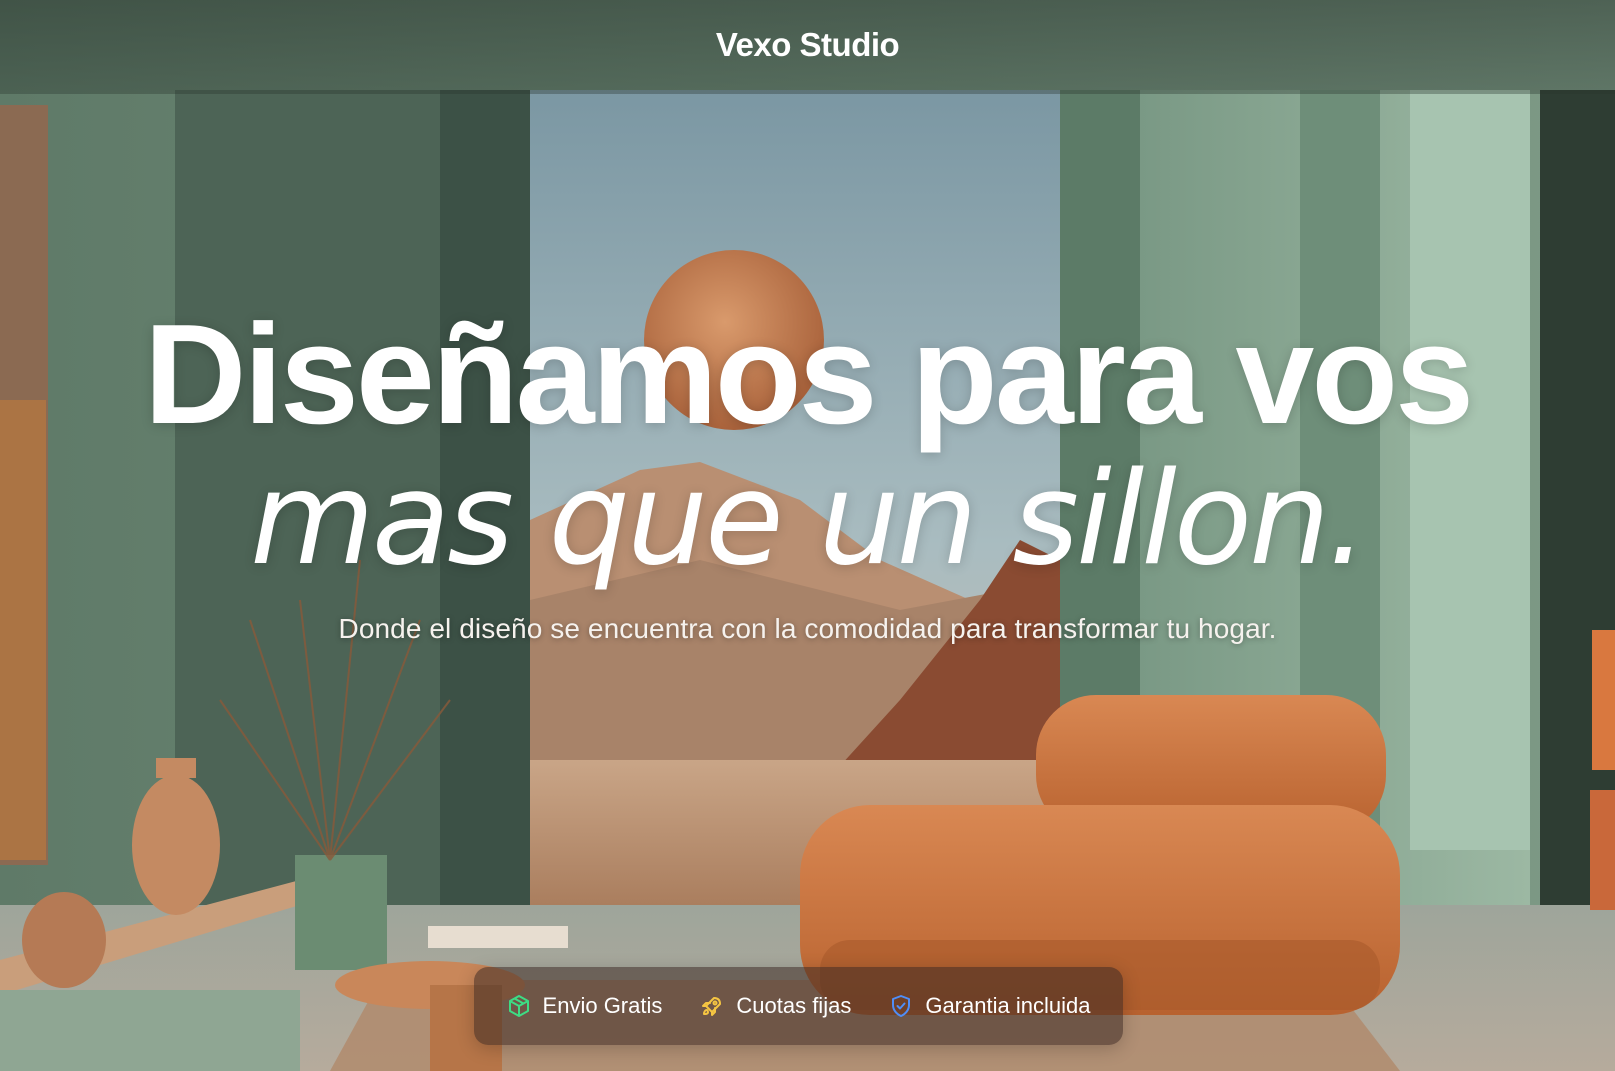 This screenshot has width=1615, height=1071. I want to click on hero-headline: Diseñamos para vos, so click(808, 374).